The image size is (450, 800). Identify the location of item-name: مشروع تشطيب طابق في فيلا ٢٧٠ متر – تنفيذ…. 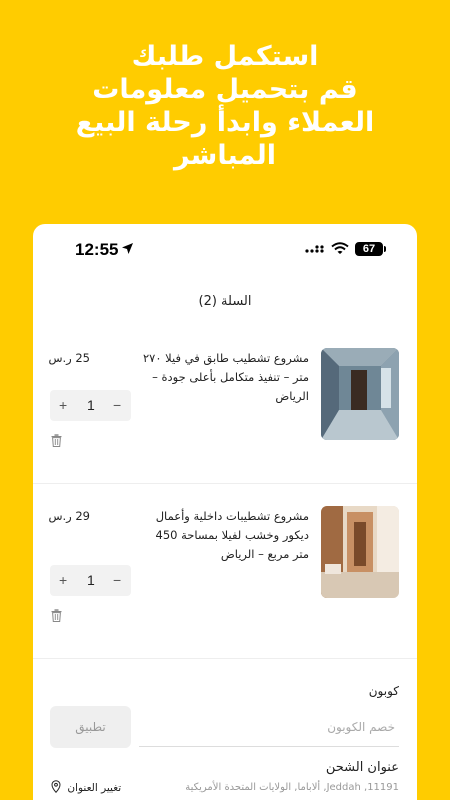
(224, 377).